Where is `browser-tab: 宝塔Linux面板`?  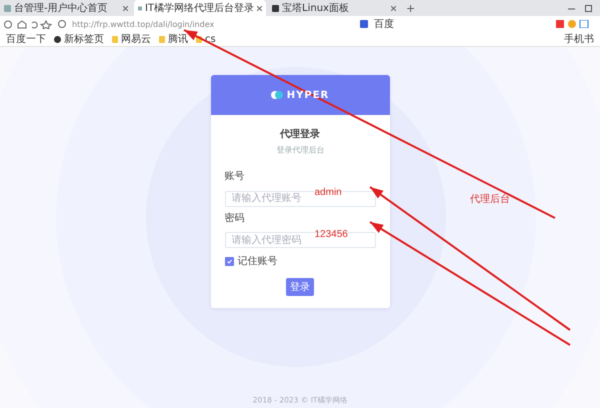
browser-tab: 宝塔Linux面板 is located at coordinates (334, 8).